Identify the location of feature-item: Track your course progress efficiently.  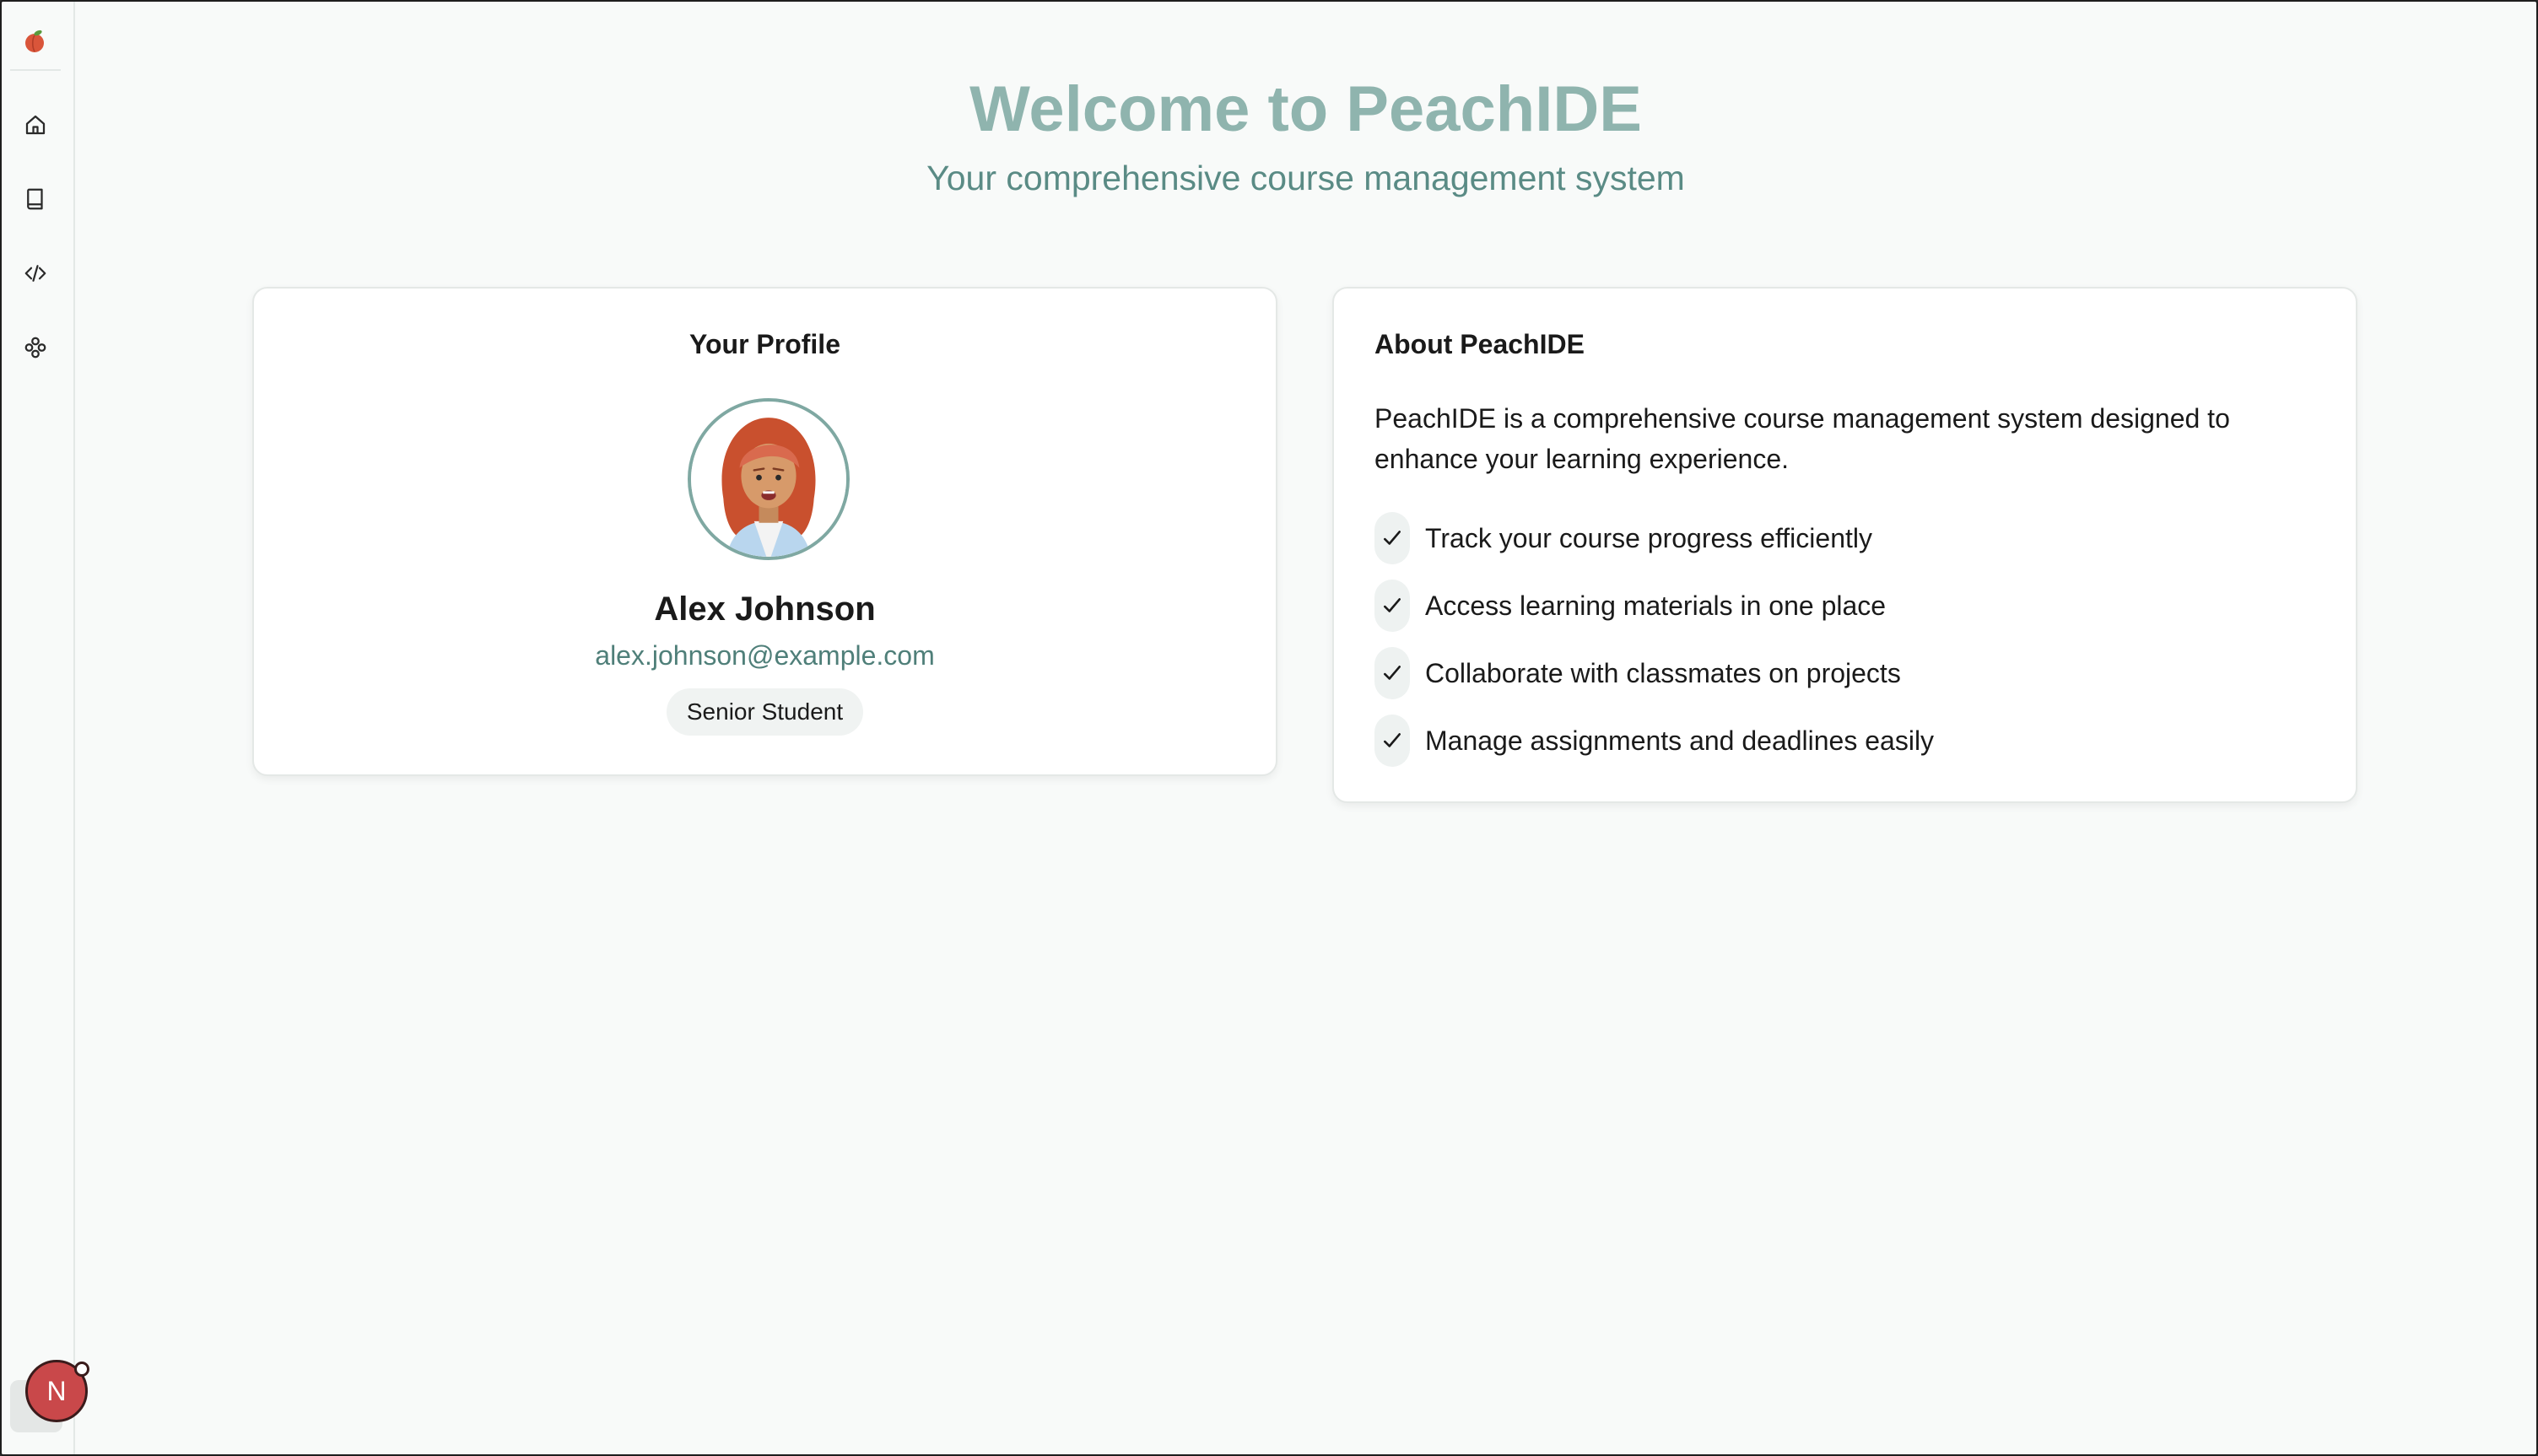
(1654, 538).